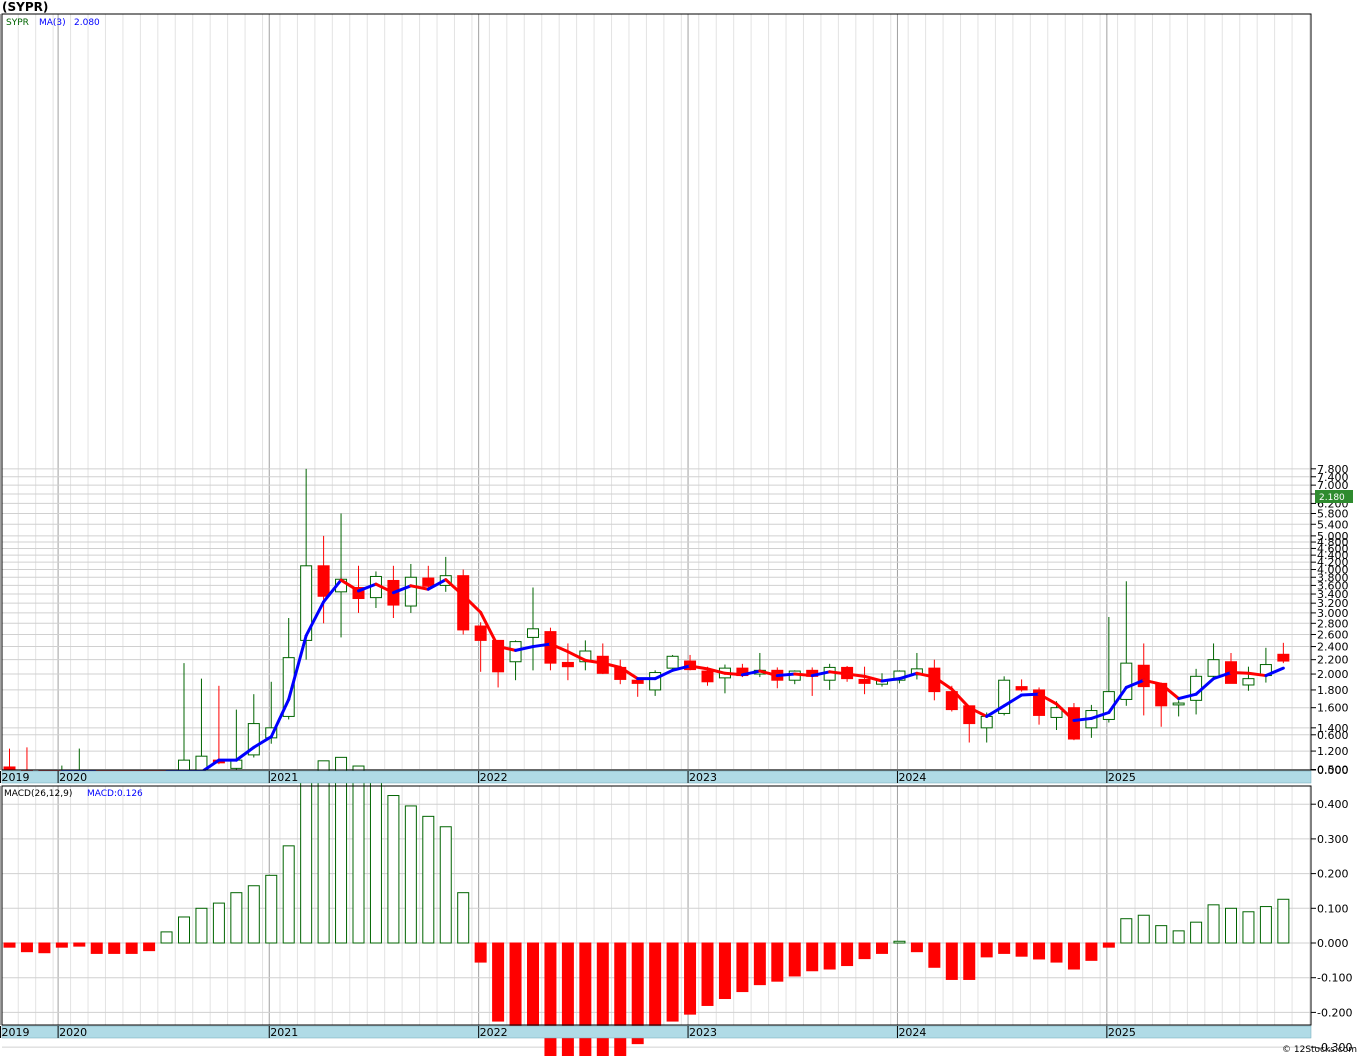 This screenshot has height=1056, width=1360. Describe the element at coordinates (1333, 804) in the screenshot. I see `macd-y-tick-label: 0.400` at that location.